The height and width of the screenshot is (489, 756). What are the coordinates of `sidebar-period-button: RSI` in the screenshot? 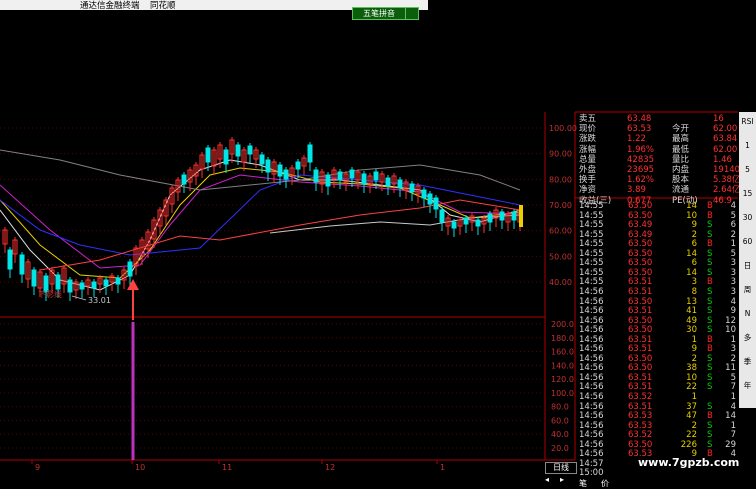 It's located at (747, 122).